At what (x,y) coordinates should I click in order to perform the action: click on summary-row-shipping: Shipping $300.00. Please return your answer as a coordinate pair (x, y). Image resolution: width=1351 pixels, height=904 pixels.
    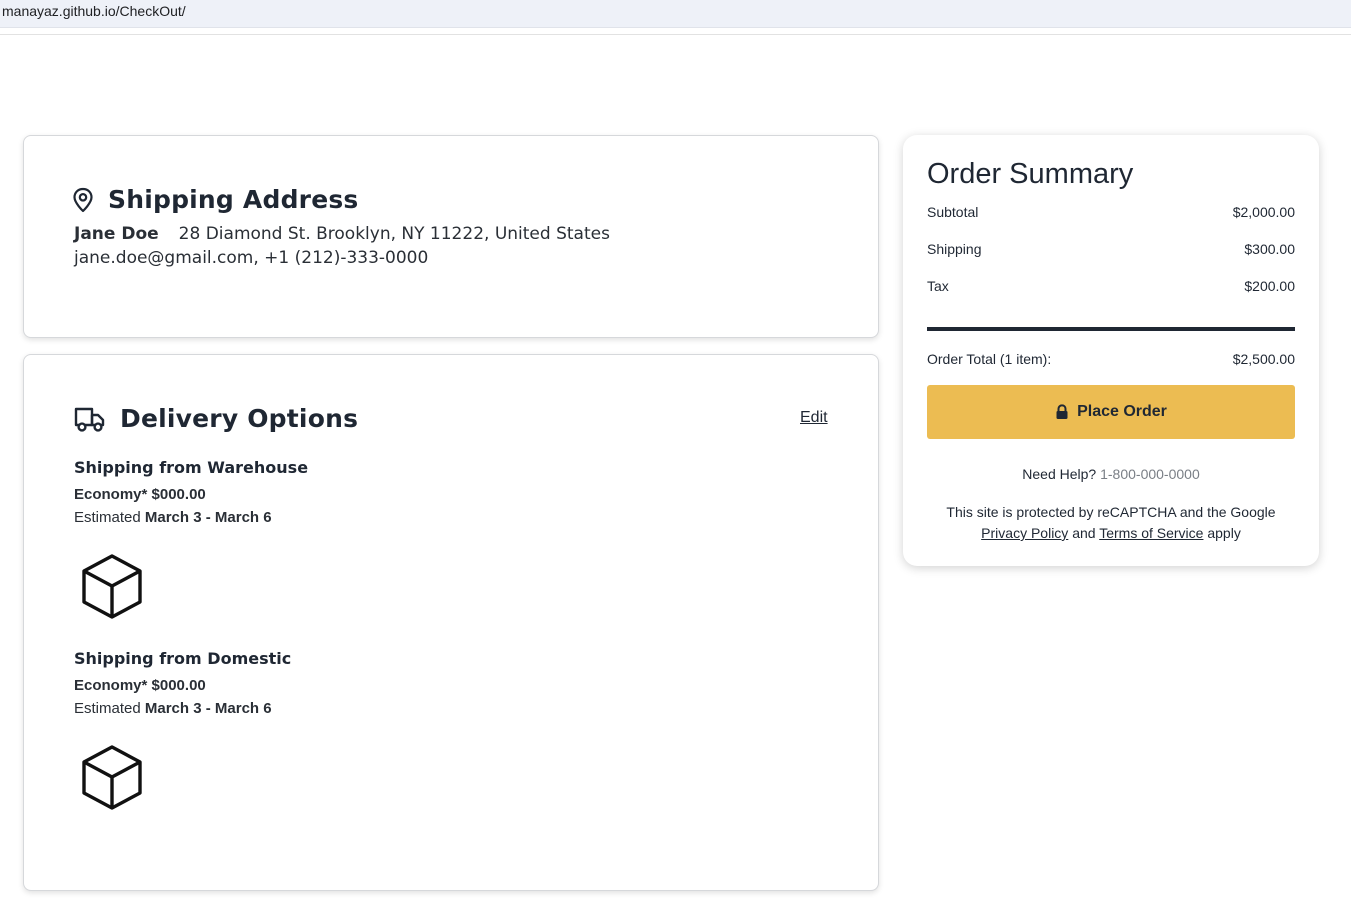
    Looking at the image, I should click on (1111, 249).